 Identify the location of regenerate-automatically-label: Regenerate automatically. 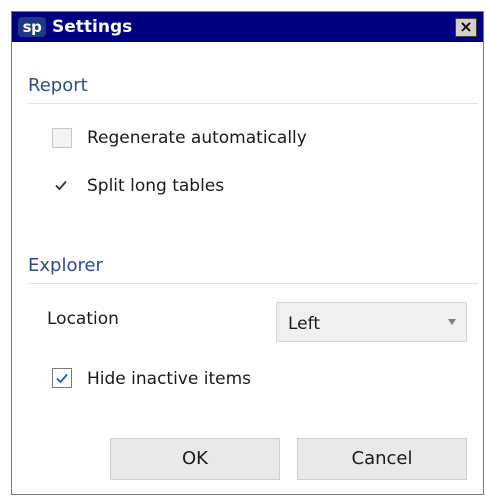
(197, 138).